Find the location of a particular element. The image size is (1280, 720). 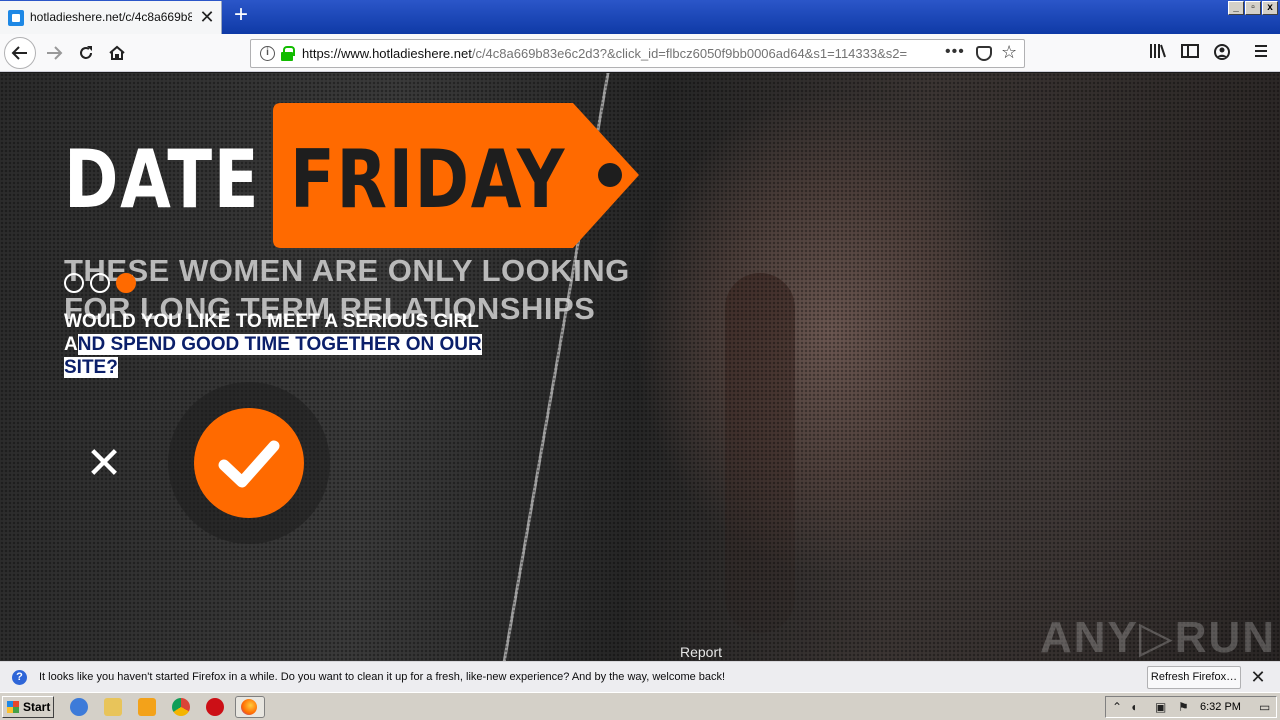

internet-explorer-icon is located at coordinates (79, 707).